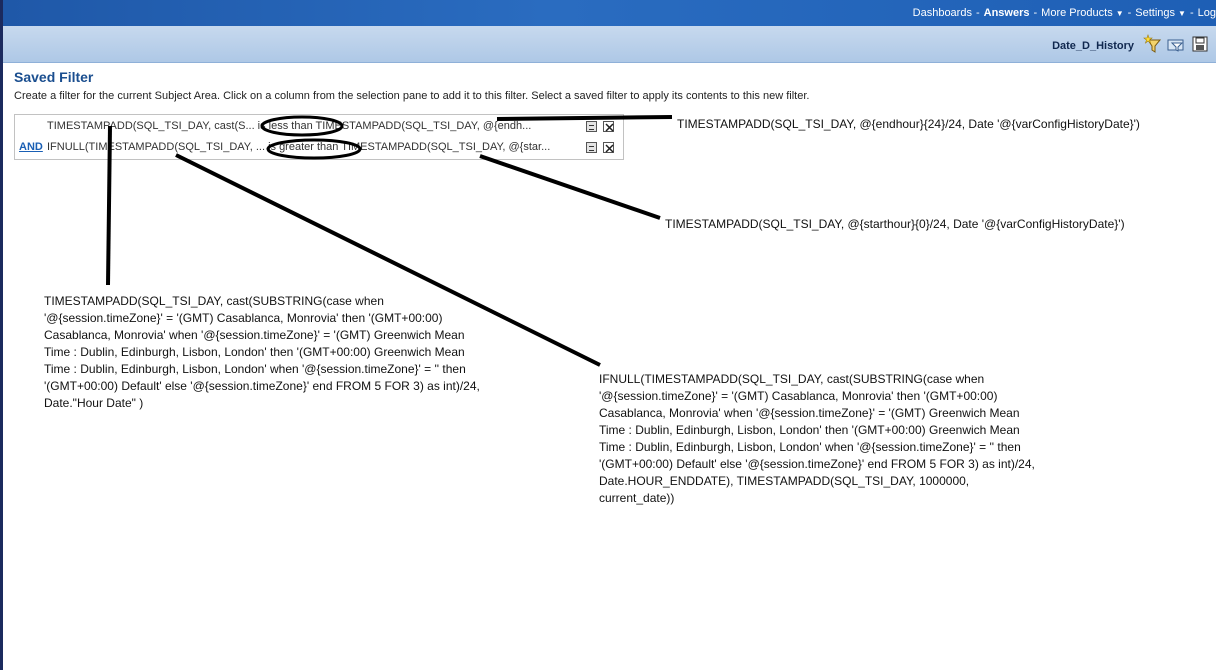  I want to click on annotation-arrow-left, so click(109, 205).